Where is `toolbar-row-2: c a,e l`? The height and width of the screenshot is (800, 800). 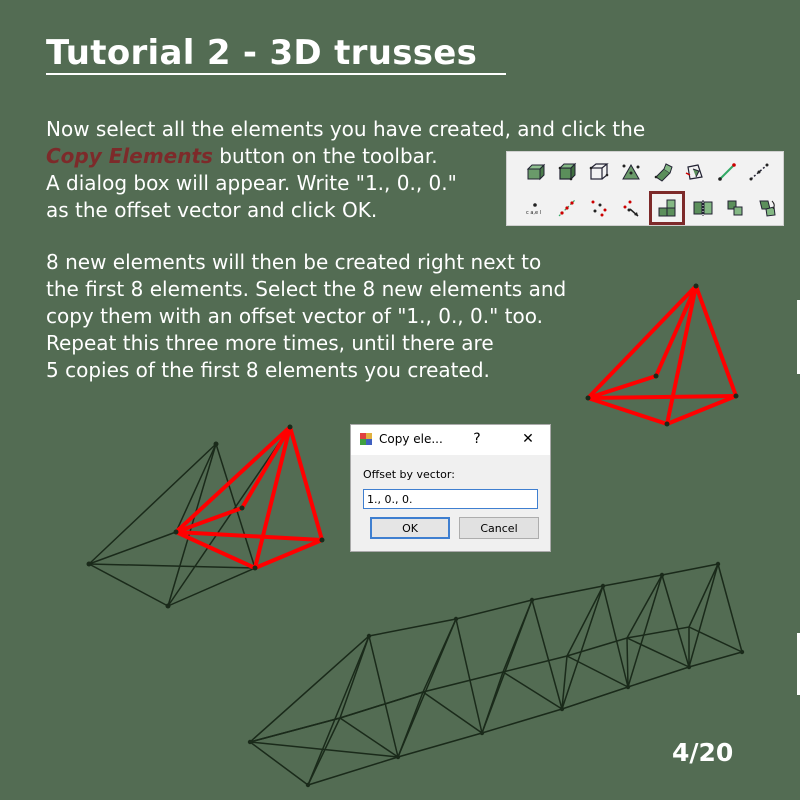
toolbar-row-2: c a,e l is located at coordinates (651, 208).